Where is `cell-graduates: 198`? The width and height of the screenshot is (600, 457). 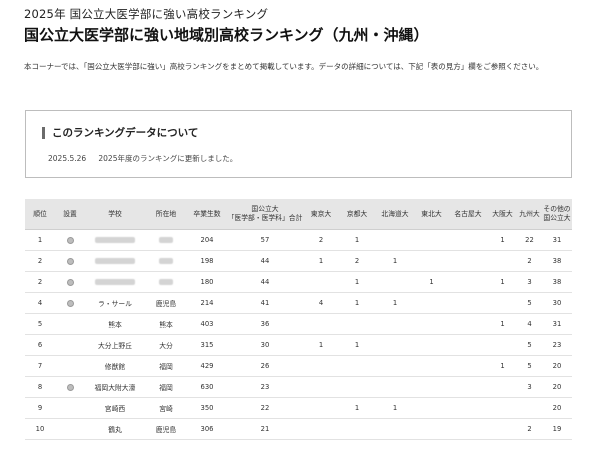 cell-graduates: 198 is located at coordinates (207, 261).